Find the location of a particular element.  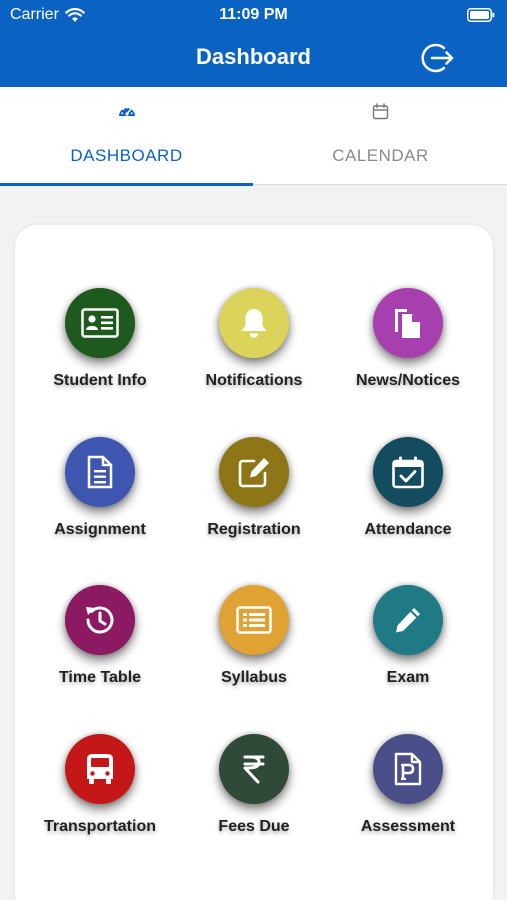

tile-fees-due: Fees Due is located at coordinates (254, 799).